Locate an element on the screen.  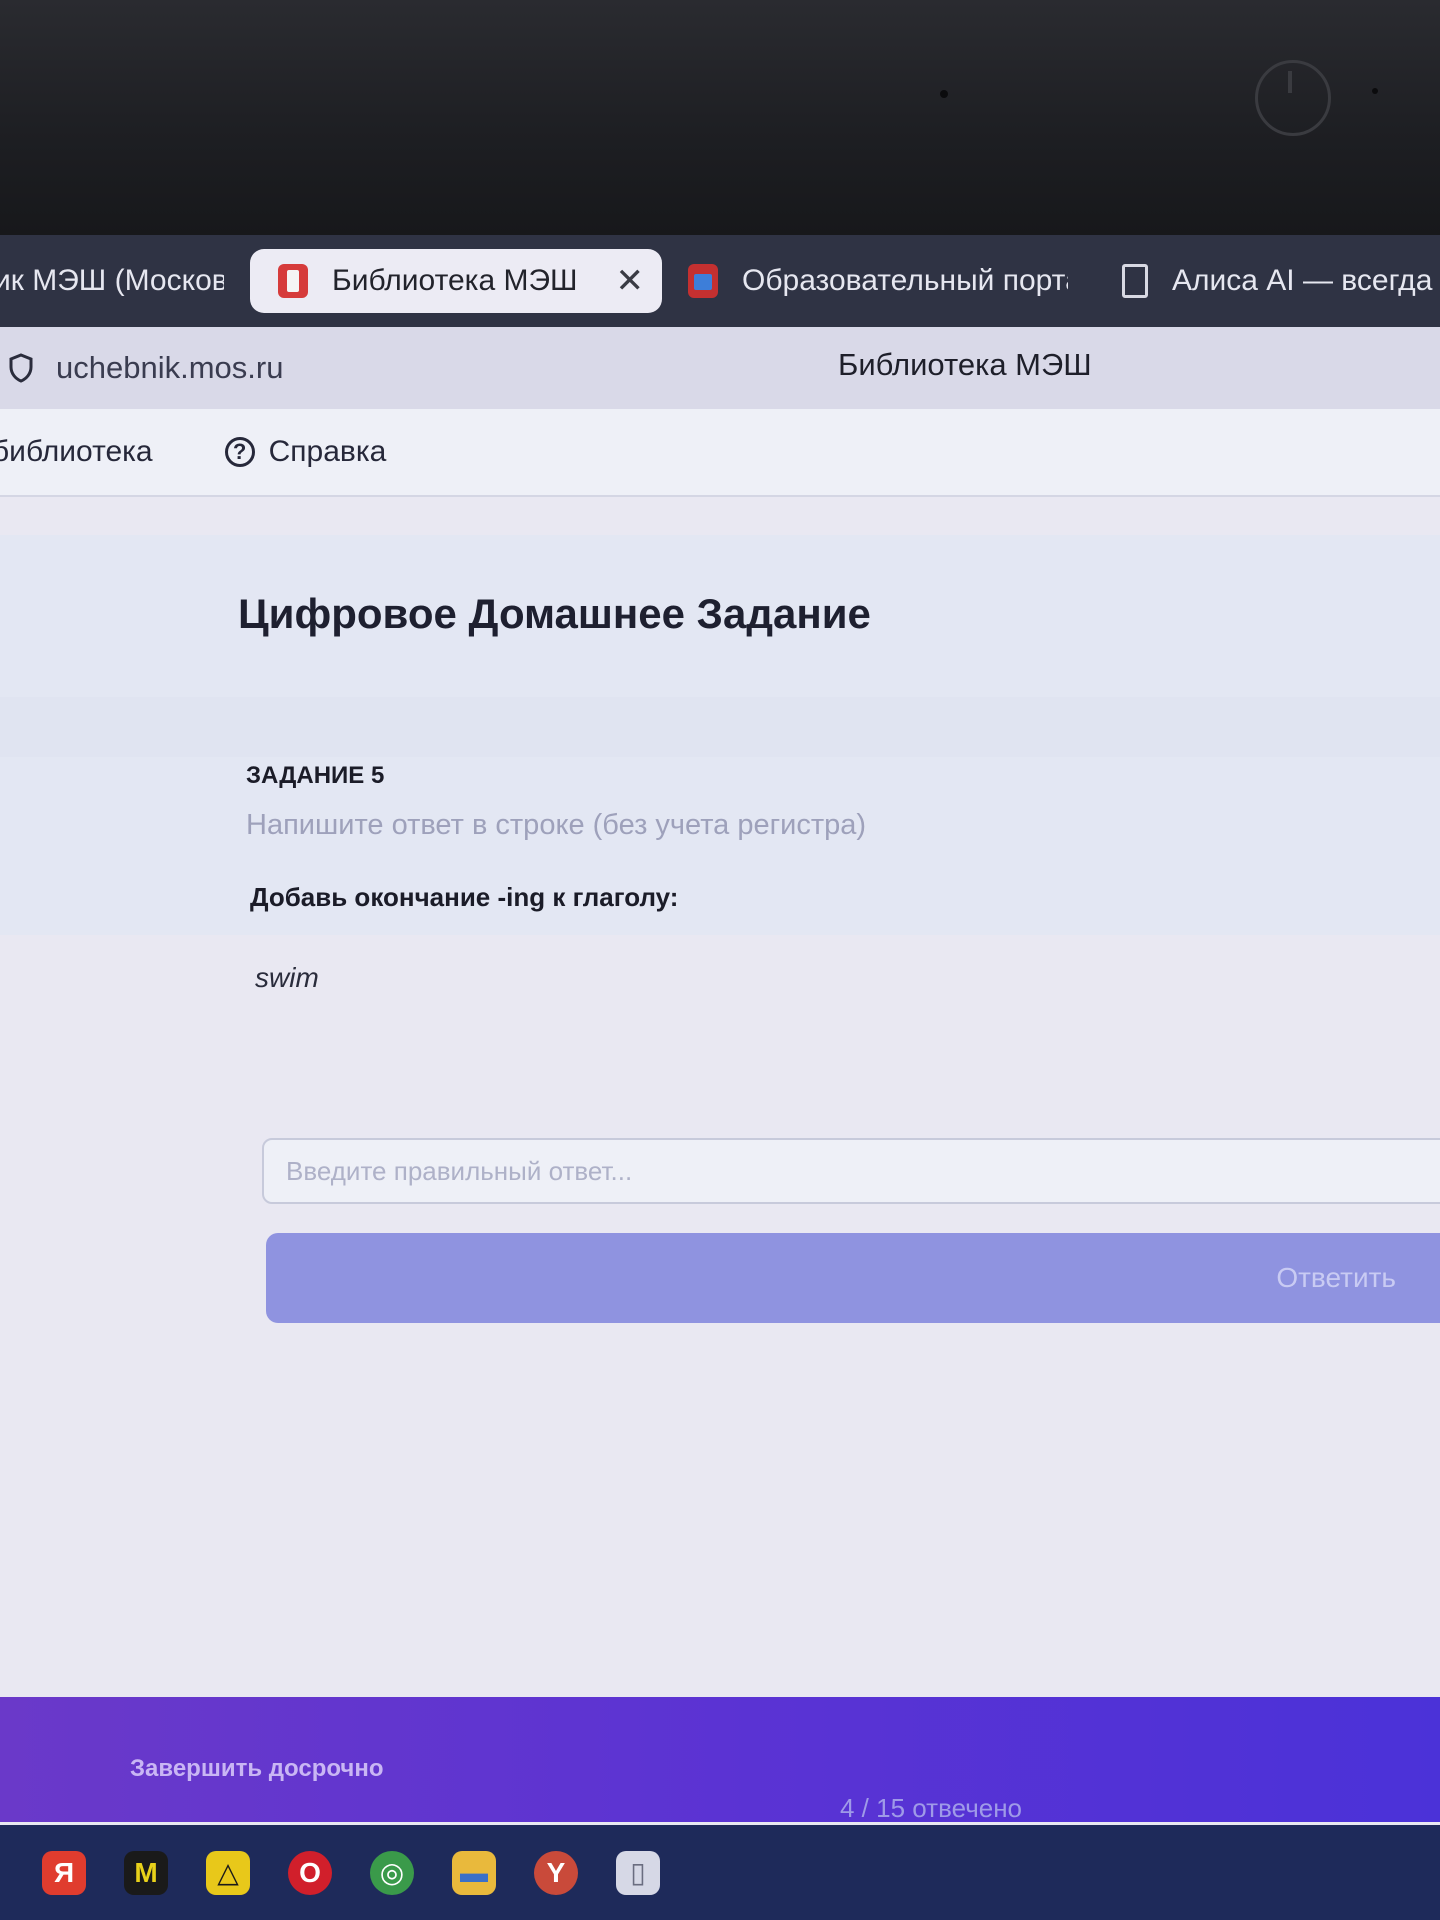
taskbar: Я M △ O ◎ ▬ Y ▯ is located at coordinates (720, 1872).